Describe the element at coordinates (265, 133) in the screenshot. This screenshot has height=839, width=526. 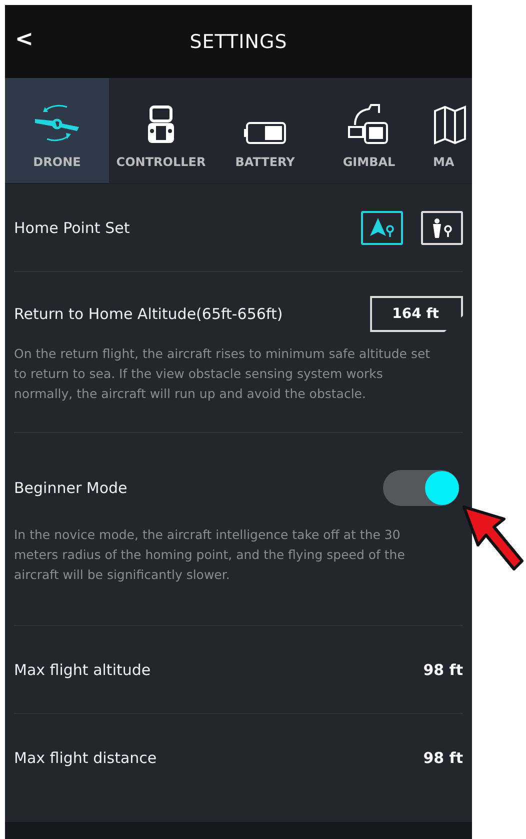
I see `battery-icon` at that location.